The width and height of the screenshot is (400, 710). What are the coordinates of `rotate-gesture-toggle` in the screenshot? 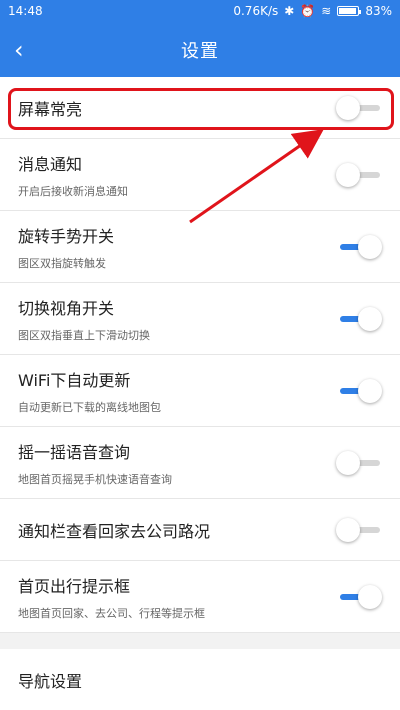 It's located at (359, 246).